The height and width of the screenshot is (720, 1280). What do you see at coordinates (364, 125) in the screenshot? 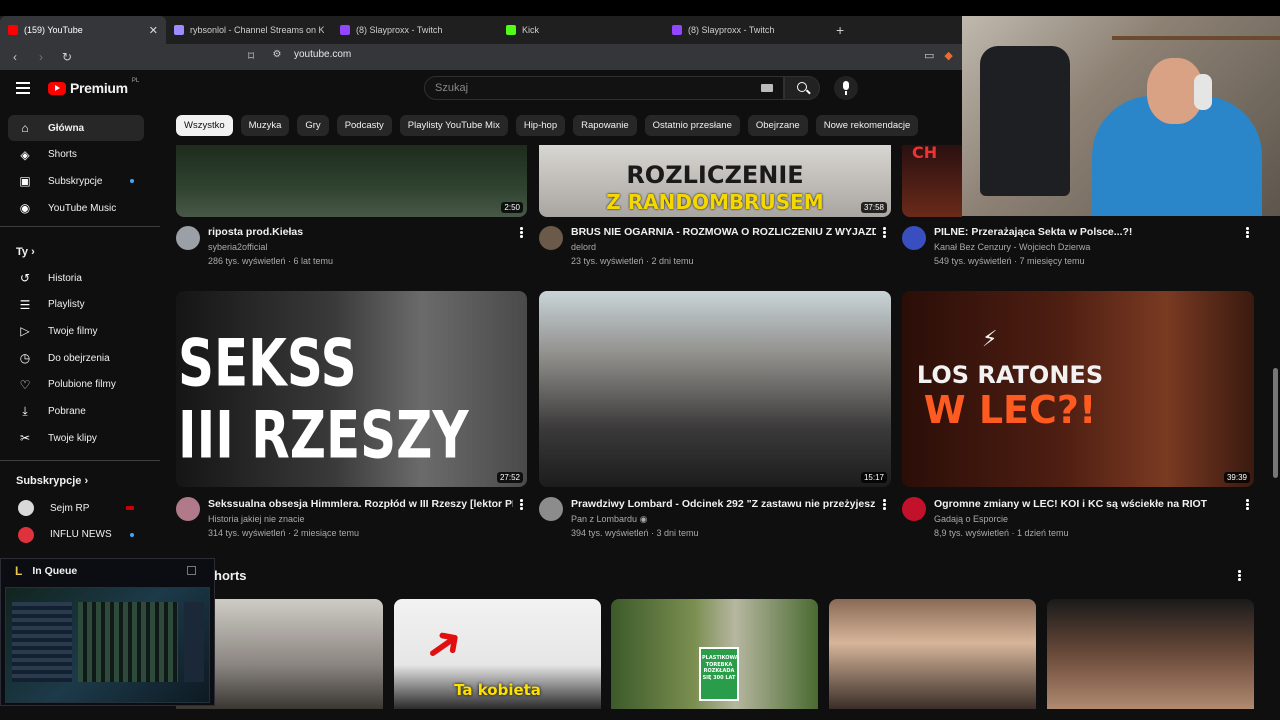
I see `filter-chip: Podcasty` at bounding box center [364, 125].